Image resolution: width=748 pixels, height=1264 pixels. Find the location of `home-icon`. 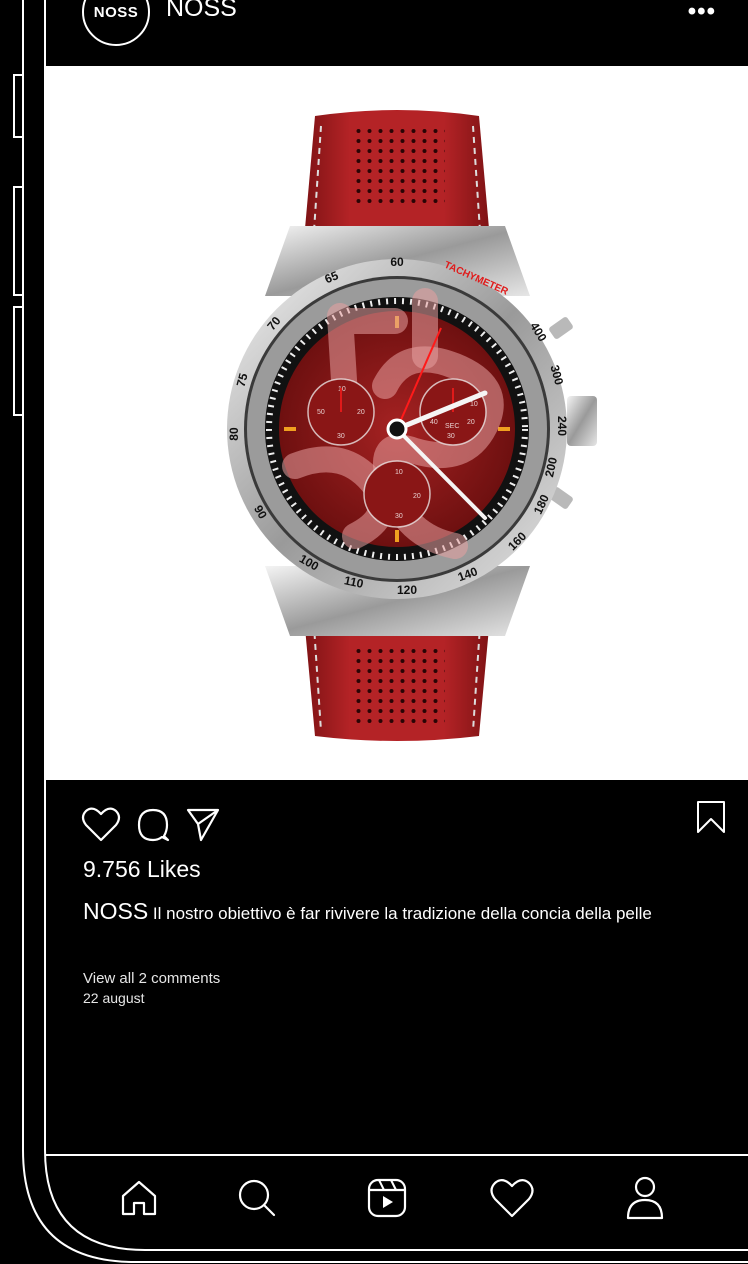

home-icon is located at coordinates (139, 1198).